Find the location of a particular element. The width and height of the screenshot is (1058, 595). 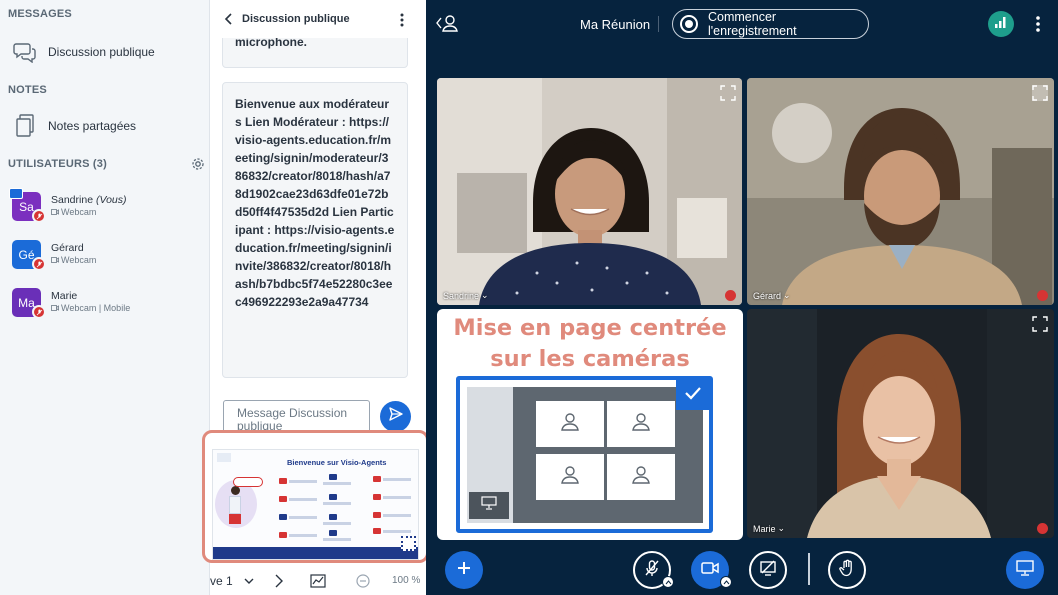

send-button is located at coordinates (395, 416).